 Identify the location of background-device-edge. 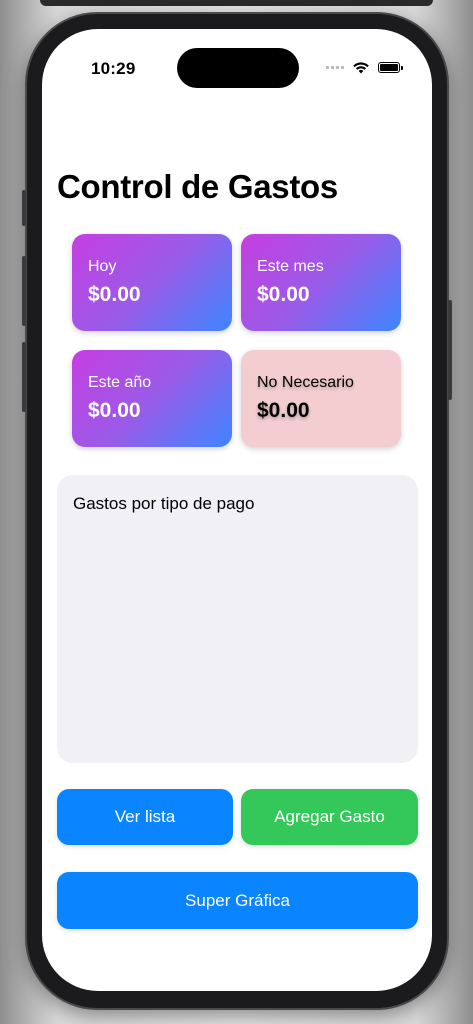
(236, 3).